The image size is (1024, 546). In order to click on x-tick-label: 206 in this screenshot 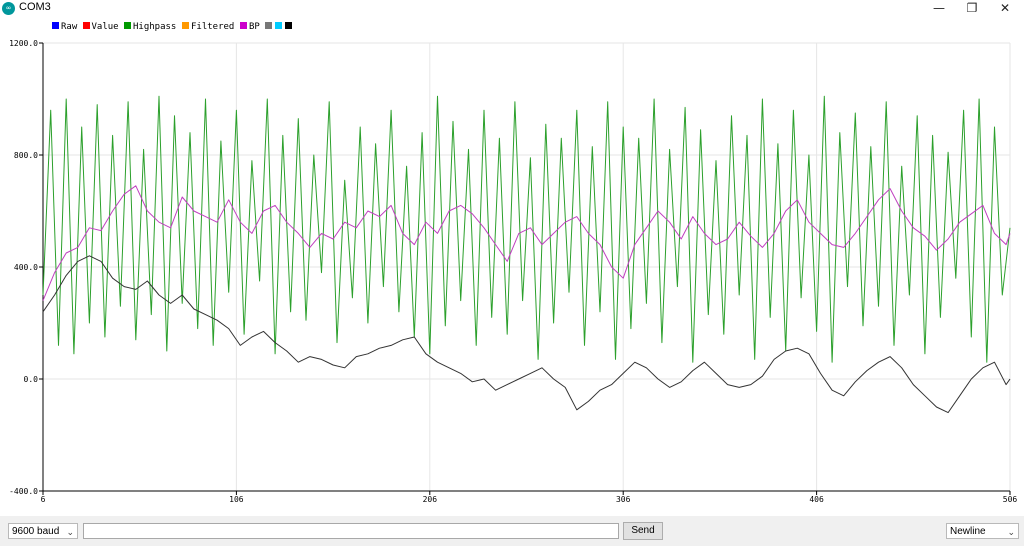, I will do `click(430, 499)`.